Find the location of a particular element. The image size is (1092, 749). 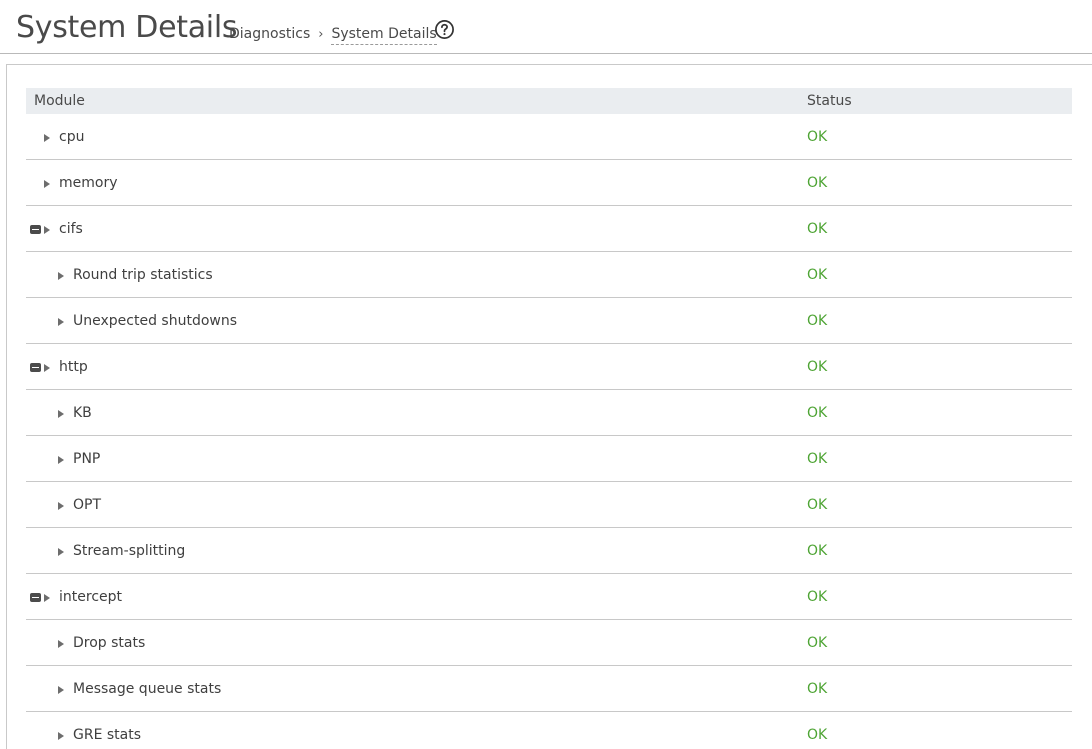

table-row: memory OK is located at coordinates (549, 183).